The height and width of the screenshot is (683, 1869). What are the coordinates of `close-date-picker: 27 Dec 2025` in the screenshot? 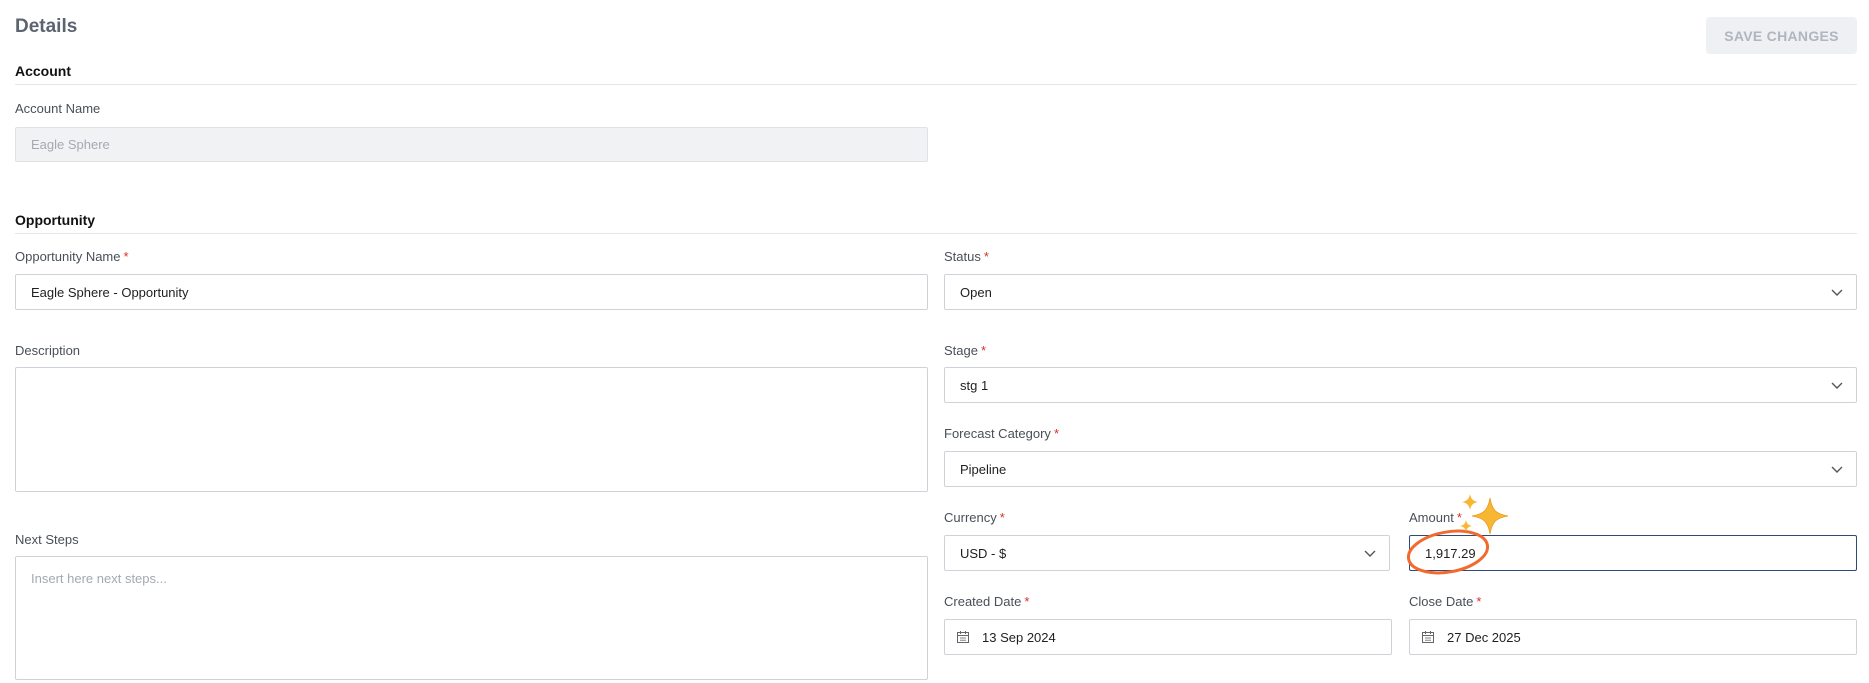 It's located at (1633, 637).